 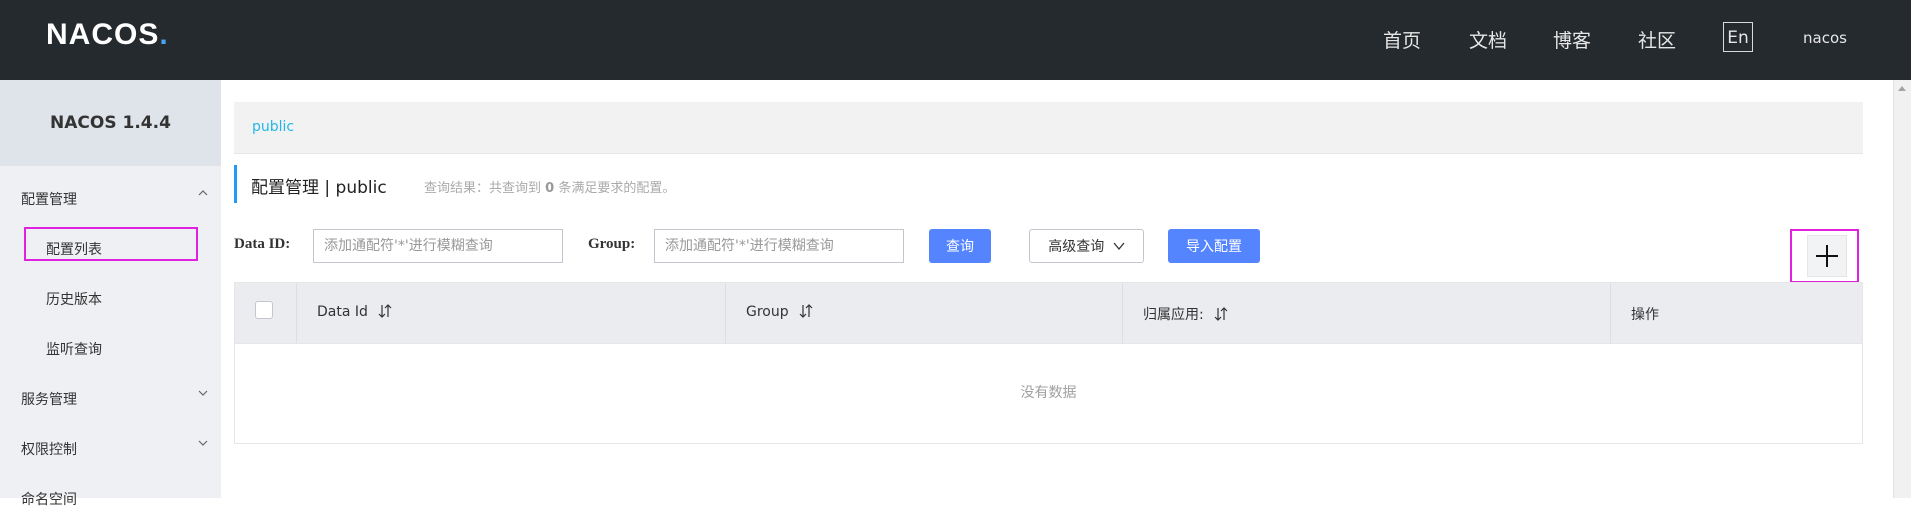 I want to click on result-count: 0, so click(x=550, y=188).